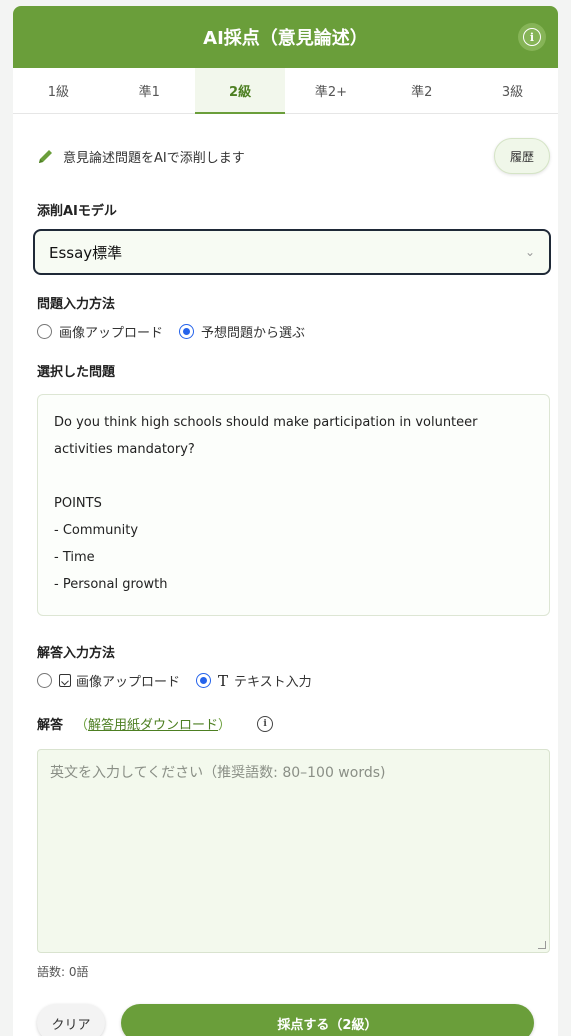 The height and width of the screenshot is (1036, 571). I want to click on image-icon, so click(65, 680).